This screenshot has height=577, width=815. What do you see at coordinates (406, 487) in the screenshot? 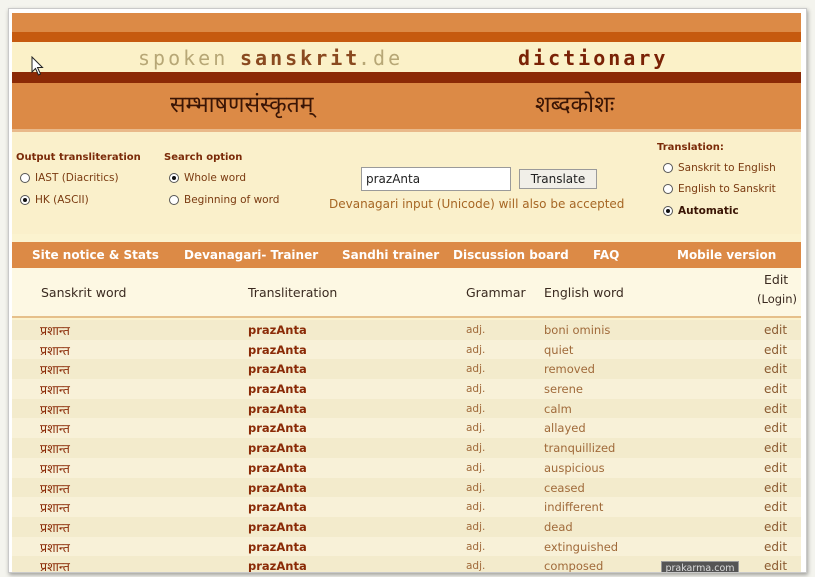
I see `table-row: प्रशान्त prazAnta adj. ceased edit` at bounding box center [406, 487].